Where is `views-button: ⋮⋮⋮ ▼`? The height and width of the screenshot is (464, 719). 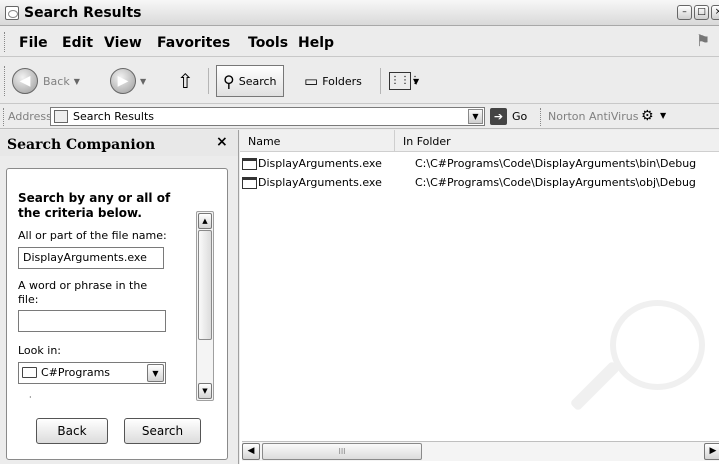 views-button: ⋮⋮⋮ ▼ is located at coordinates (404, 81).